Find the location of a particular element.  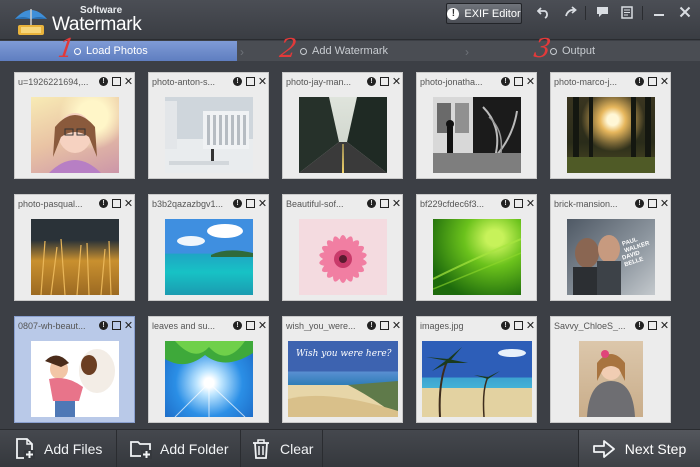

step-label: Load Photos is located at coordinates (117, 51).